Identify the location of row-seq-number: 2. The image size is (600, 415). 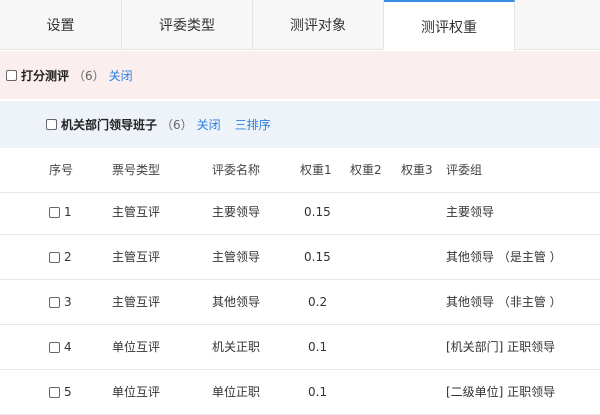
(68, 257).